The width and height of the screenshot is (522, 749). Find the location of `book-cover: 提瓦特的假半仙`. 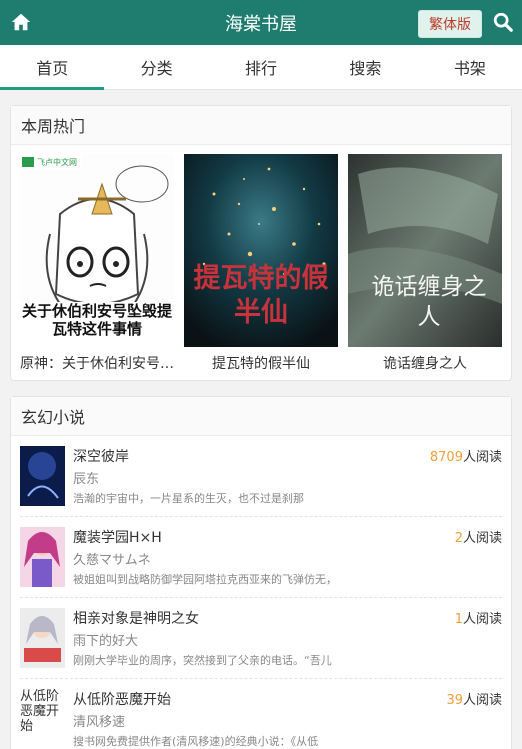

book-cover: 提瓦特的假半仙 is located at coordinates (261, 250).